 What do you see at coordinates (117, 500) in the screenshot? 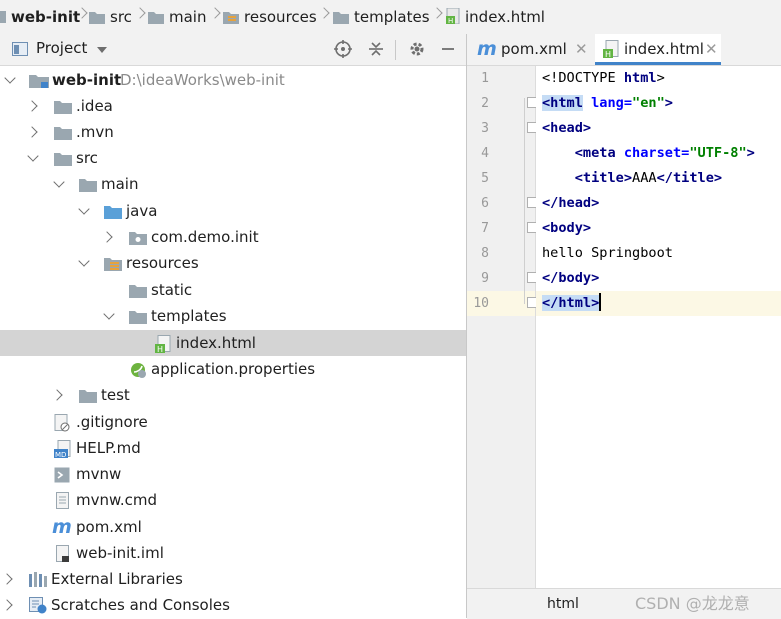
I see `tree-item-label: mvnw.cmd` at bounding box center [117, 500].